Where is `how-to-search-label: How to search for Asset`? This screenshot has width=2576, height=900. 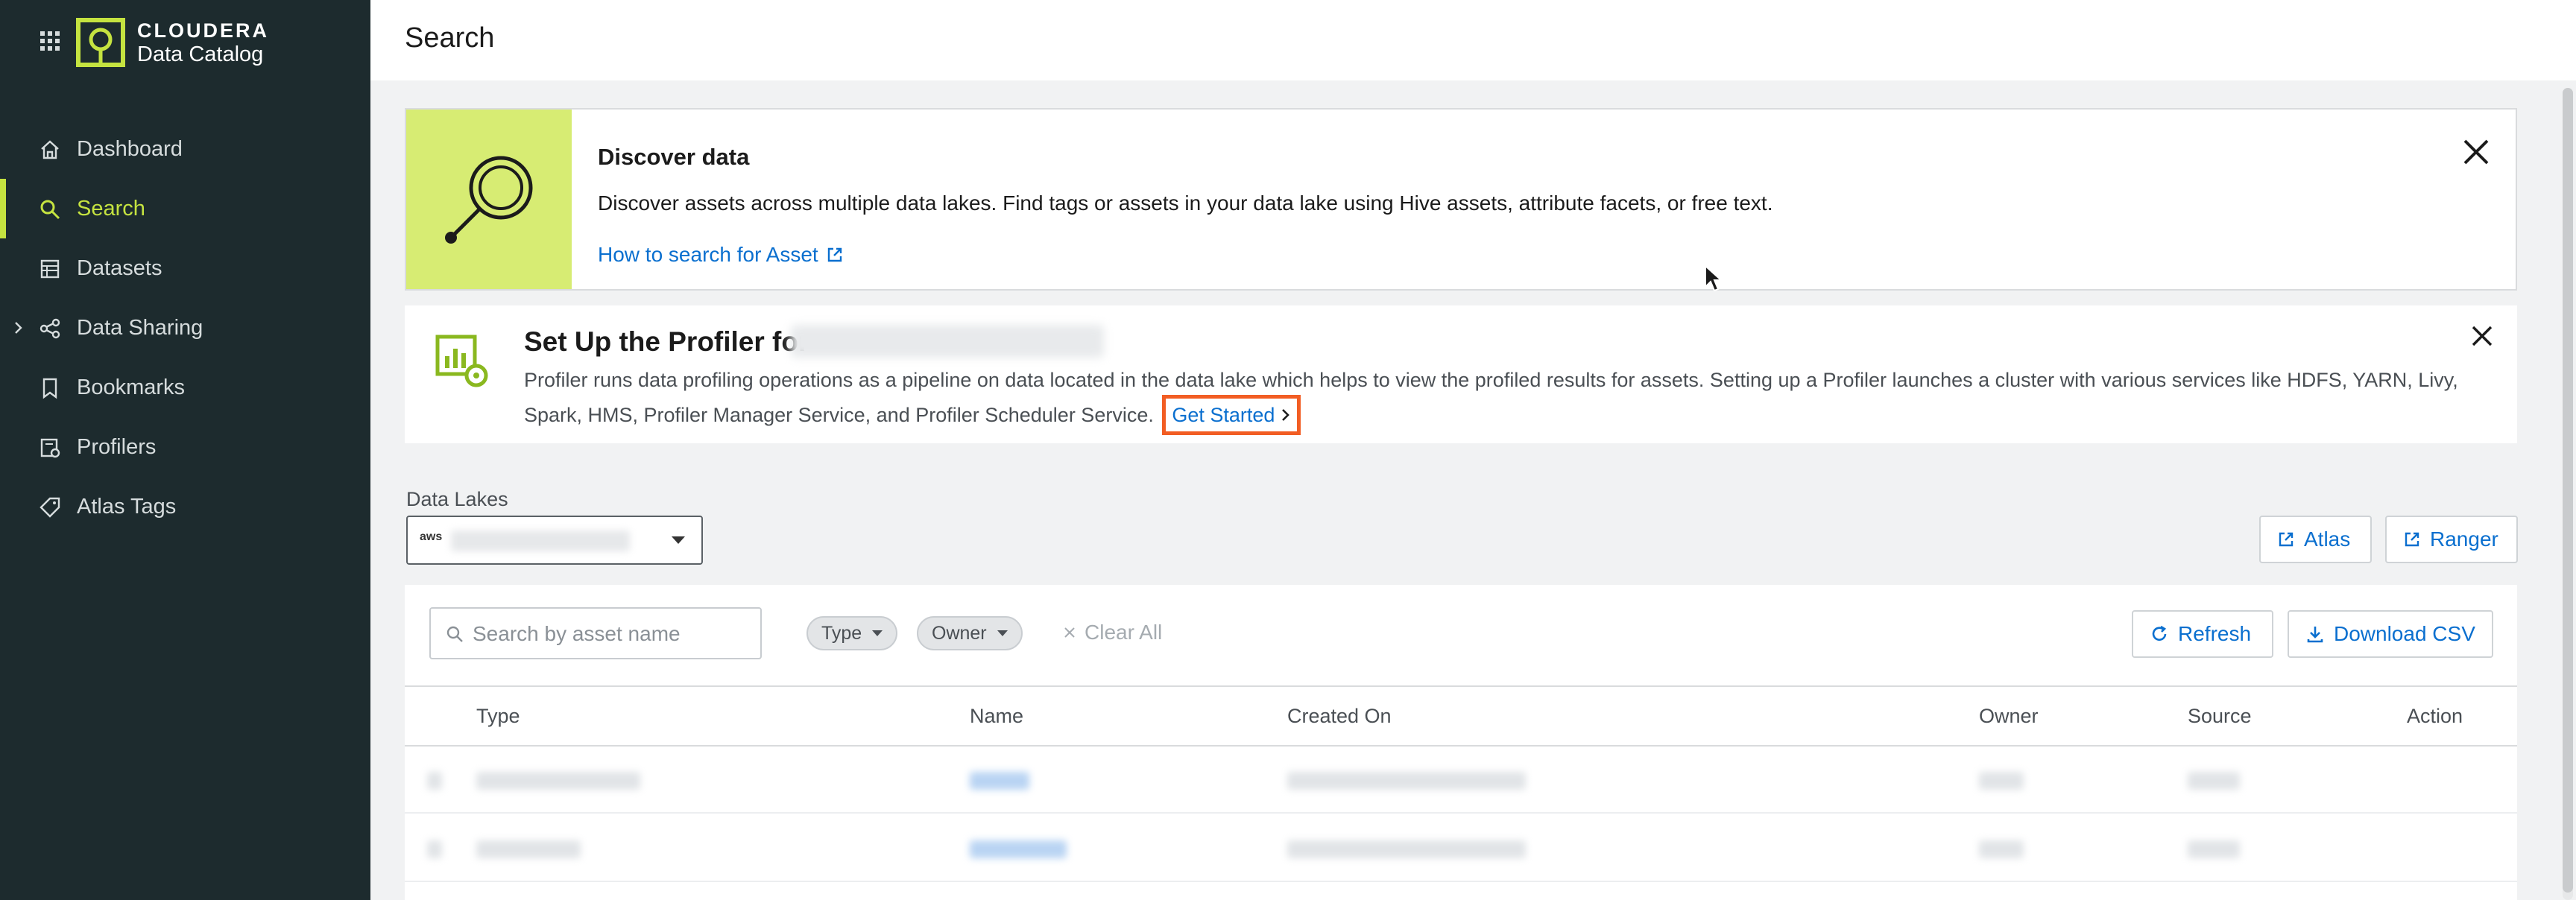
how-to-search-label: How to search for Asset is located at coordinates (708, 255).